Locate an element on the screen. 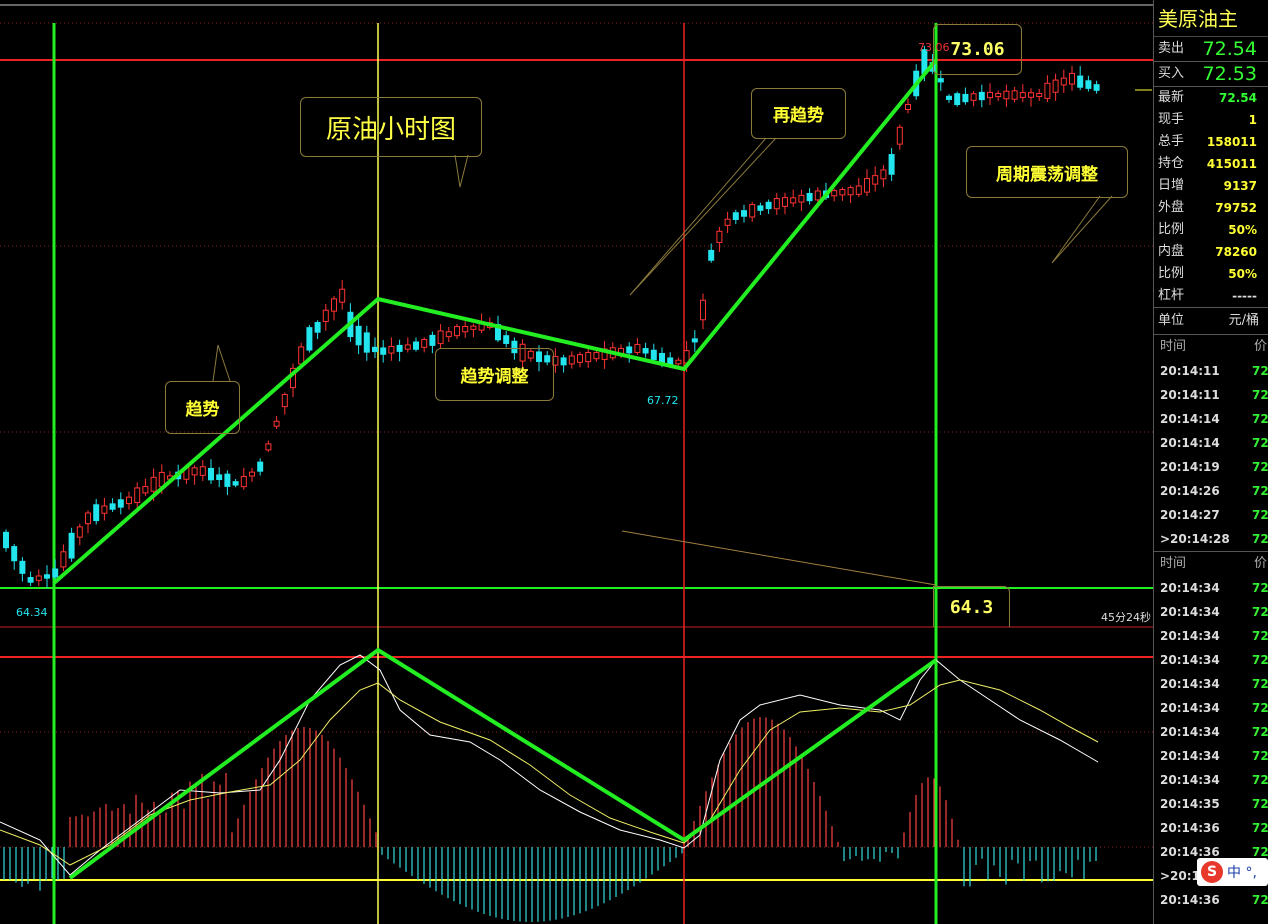 Image resolution: width=1268 pixels, height=924 pixels. ime-toolbar: S 中 °, is located at coordinates (1232, 872).